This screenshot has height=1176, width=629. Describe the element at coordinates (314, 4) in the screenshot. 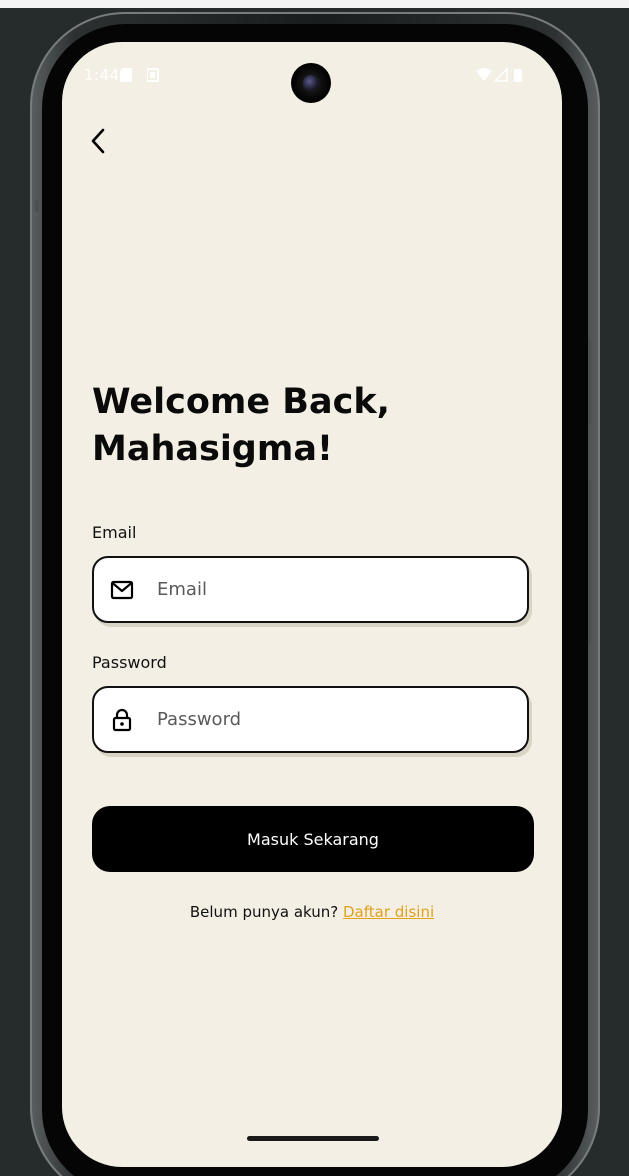

I see `window-top-strip` at that location.